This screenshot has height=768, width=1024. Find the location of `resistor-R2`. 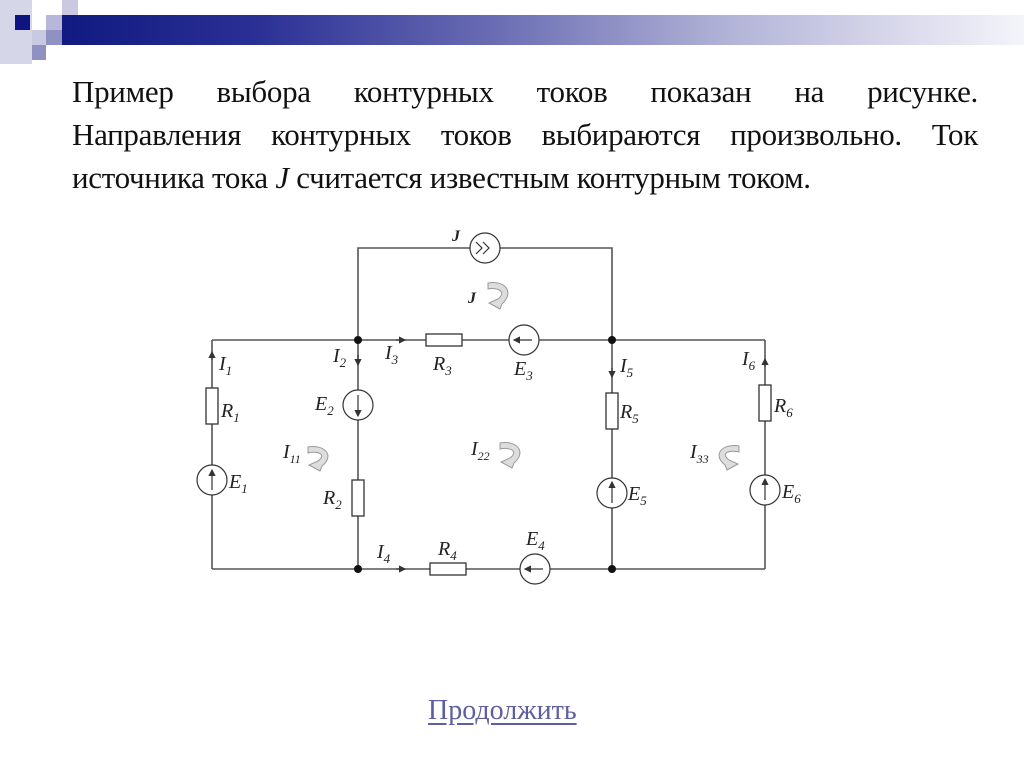

resistor-R2 is located at coordinates (358, 498).